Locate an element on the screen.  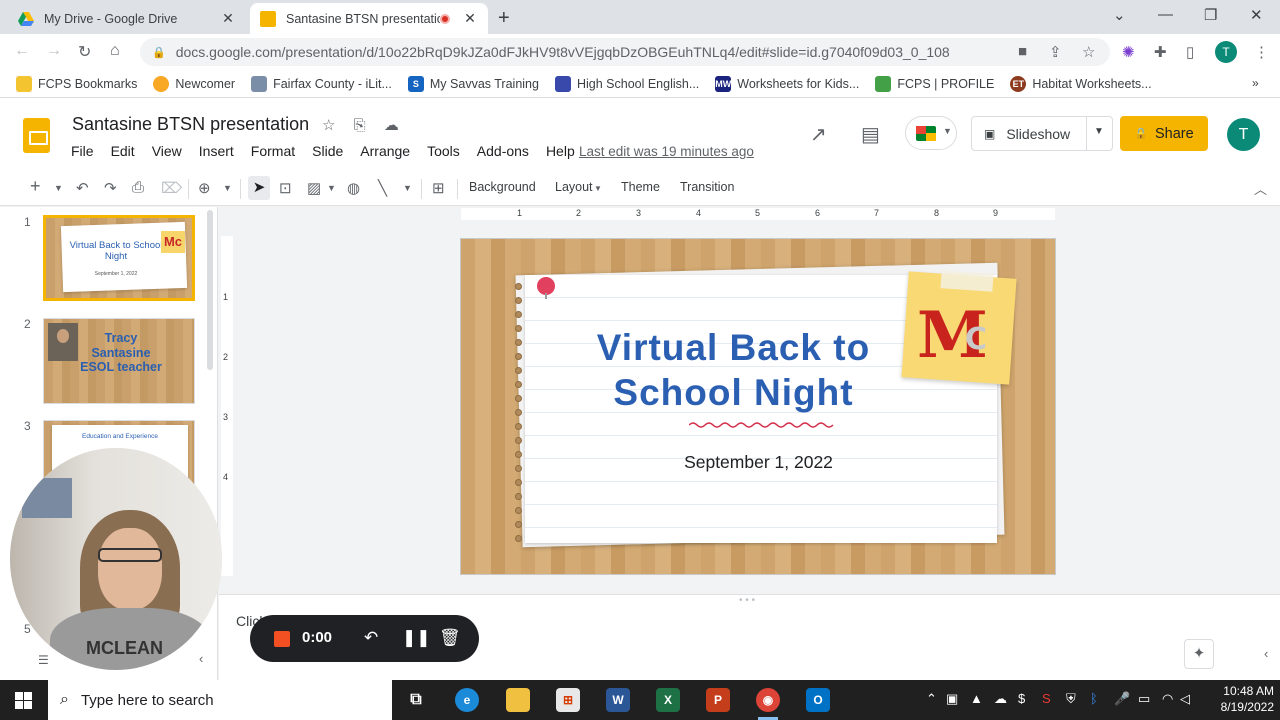
line-icon: ╲ is located at coordinates (382, 188).